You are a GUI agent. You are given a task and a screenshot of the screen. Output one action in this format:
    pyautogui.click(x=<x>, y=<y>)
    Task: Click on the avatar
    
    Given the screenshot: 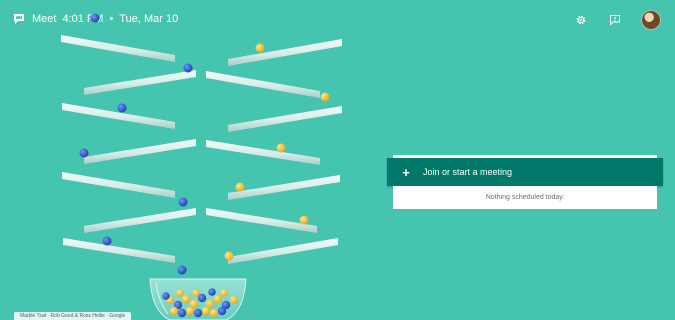 What is the action you would take?
    pyautogui.click(x=651, y=20)
    